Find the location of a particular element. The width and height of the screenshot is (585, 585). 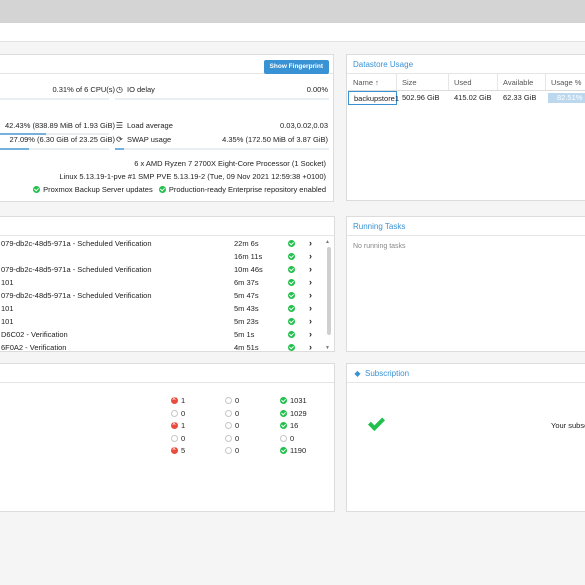

load-average-label: Load average is located at coordinates (150, 125).